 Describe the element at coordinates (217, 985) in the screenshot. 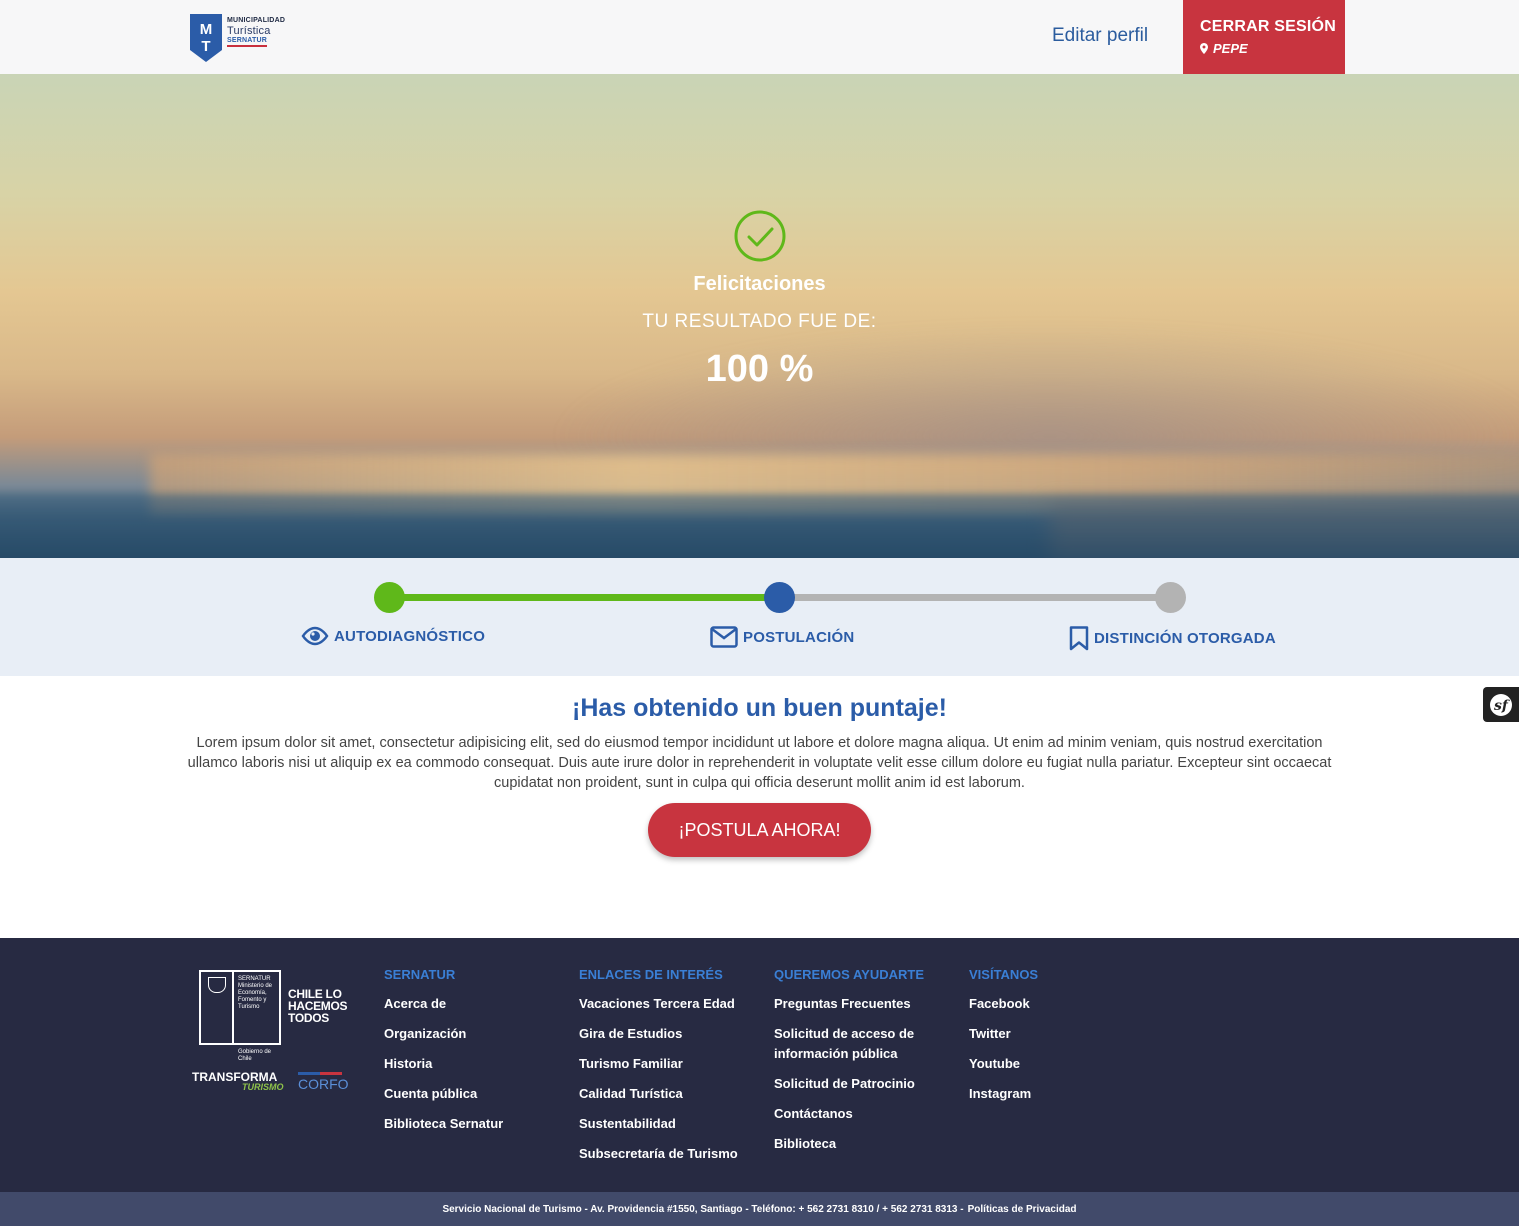

I see `chile-coat-of-arms-icon` at that location.